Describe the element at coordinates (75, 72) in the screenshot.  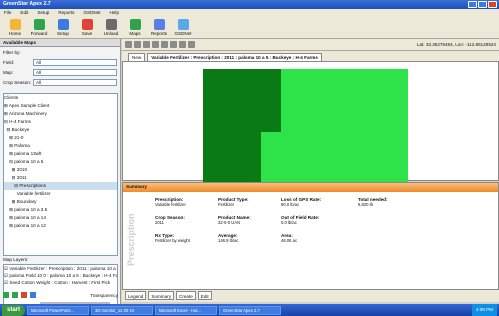
I see `map-select: All` at that location.